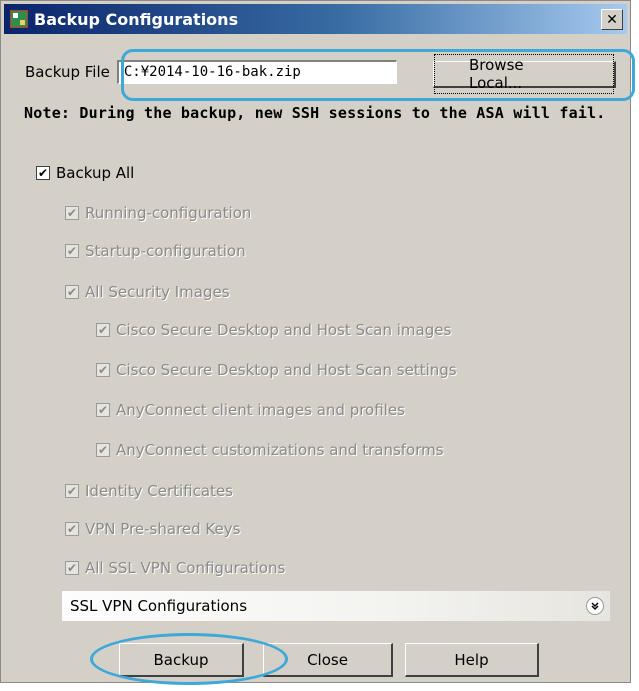  What do you see at coordinates (72, 213) in the screenshot?
I see `running-config-checkbox: ✔` at bounding box center [72, 213].